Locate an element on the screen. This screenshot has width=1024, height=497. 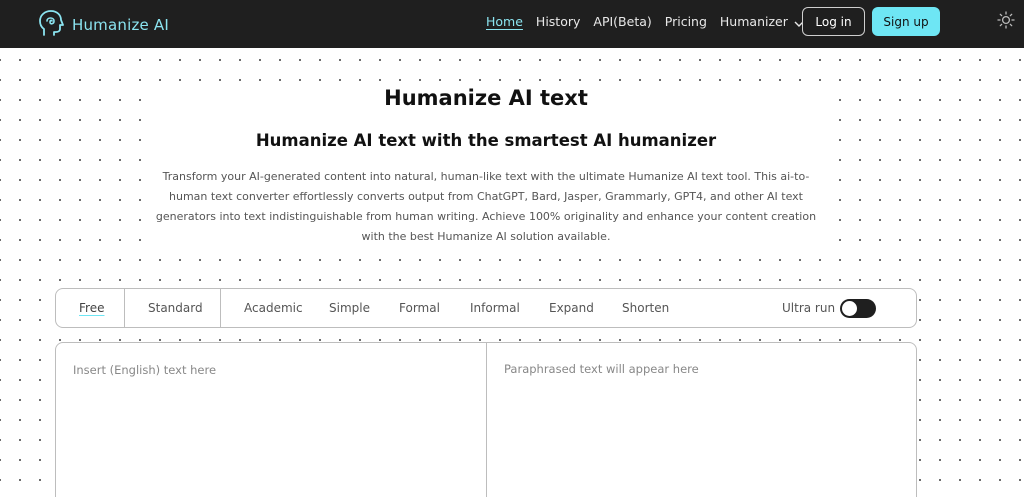
output-placeholder: Paraphrased text will appear here is located at coordinates (601, 369).